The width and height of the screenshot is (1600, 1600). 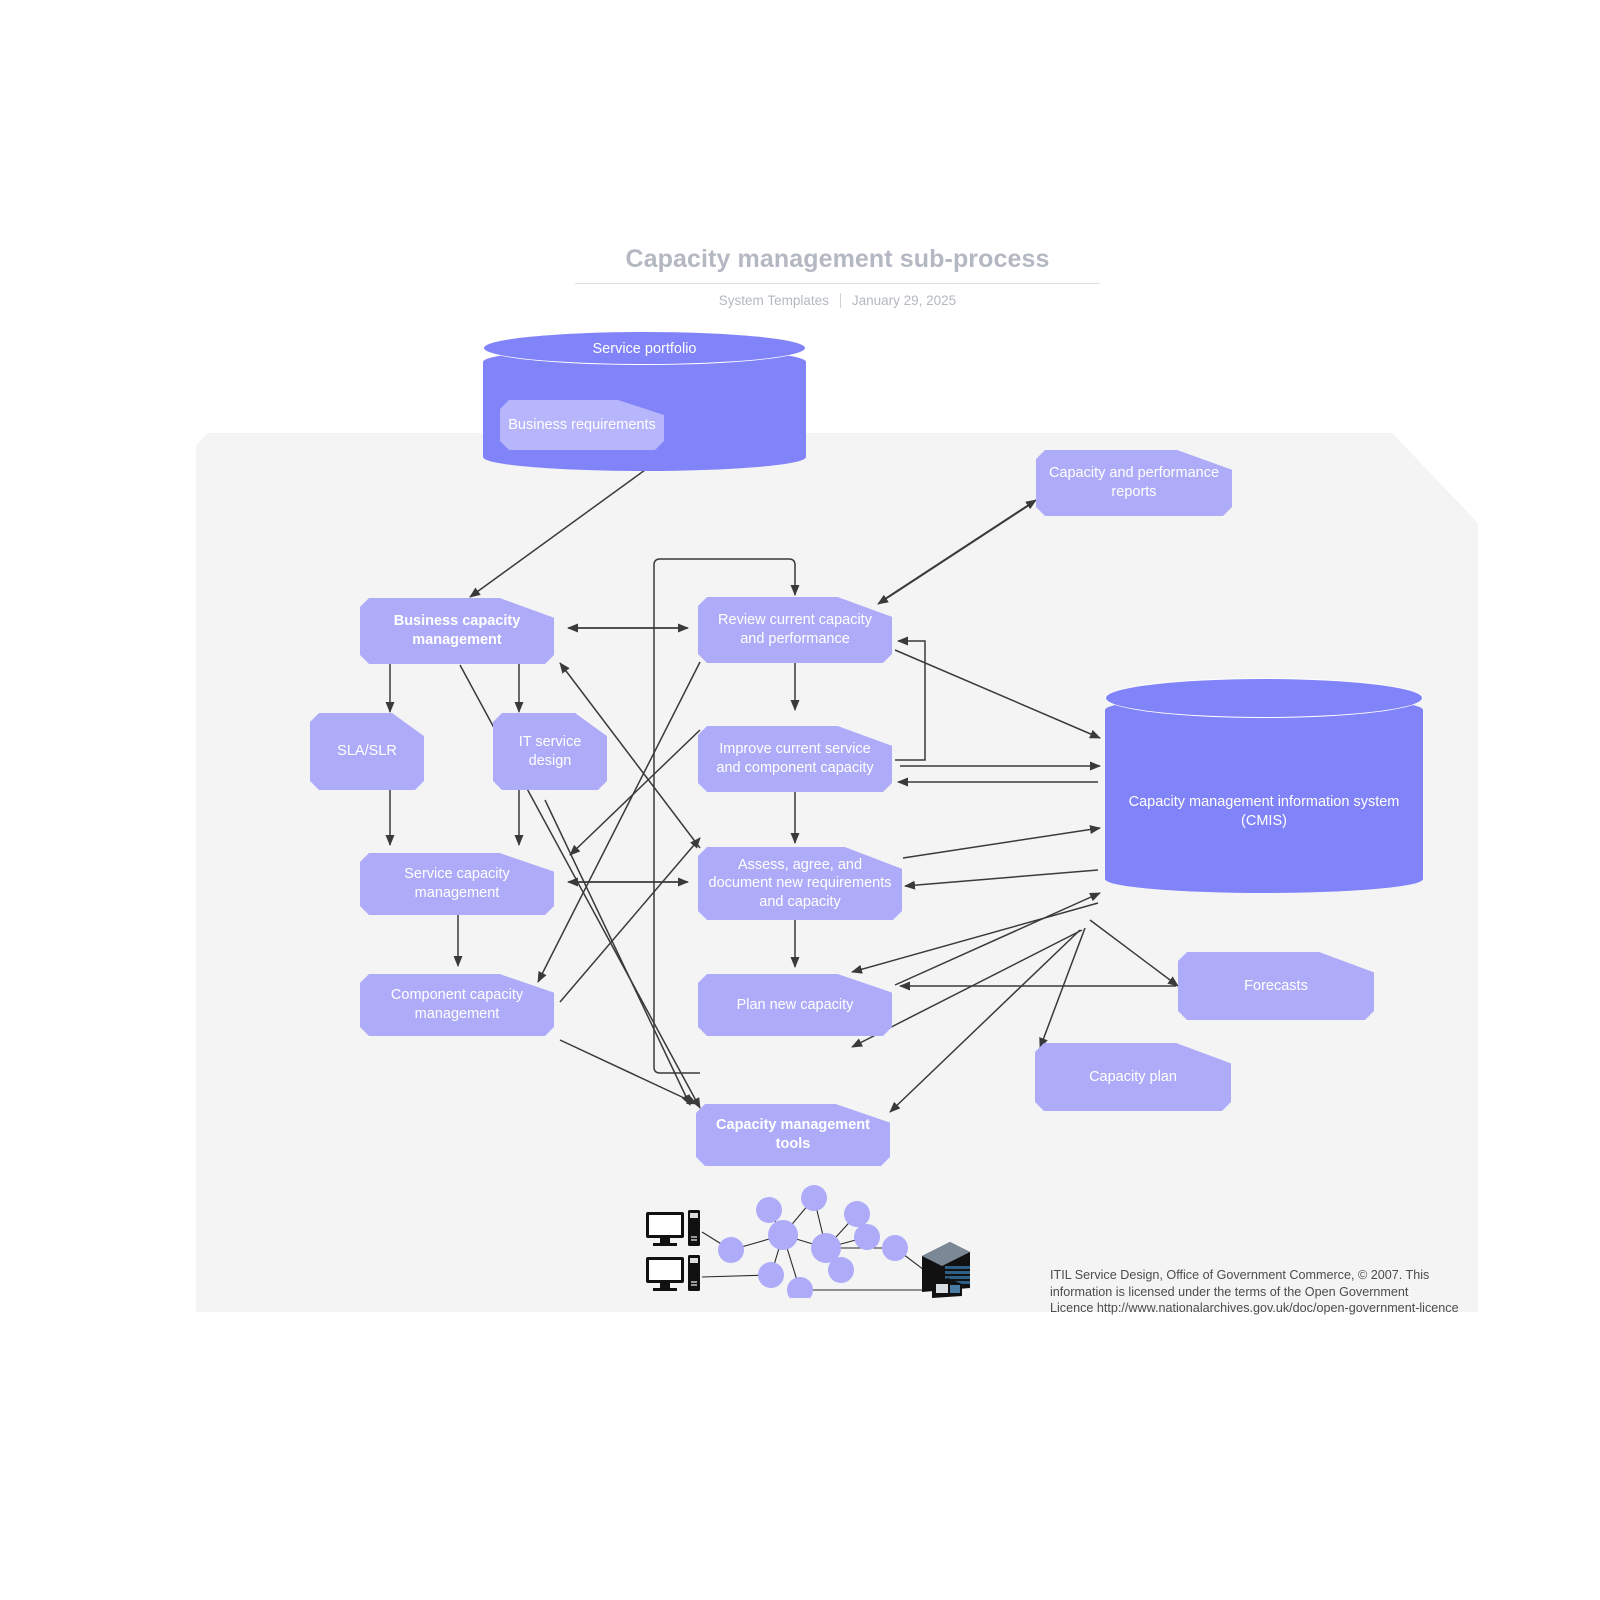 I want to click on nested-document-business-requirements: Business requirements, so click(x=582, y=425).